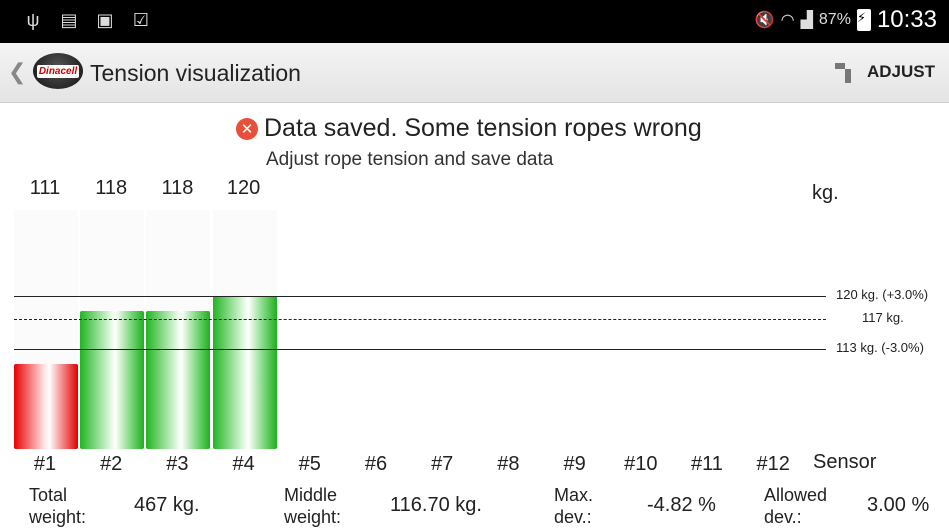 Image resolution: width=949 pixels, height=531 pixels. Describe the element at coordinates (707, 464) in the screenshot. I see `sensor-tick-label: #11` at that location.